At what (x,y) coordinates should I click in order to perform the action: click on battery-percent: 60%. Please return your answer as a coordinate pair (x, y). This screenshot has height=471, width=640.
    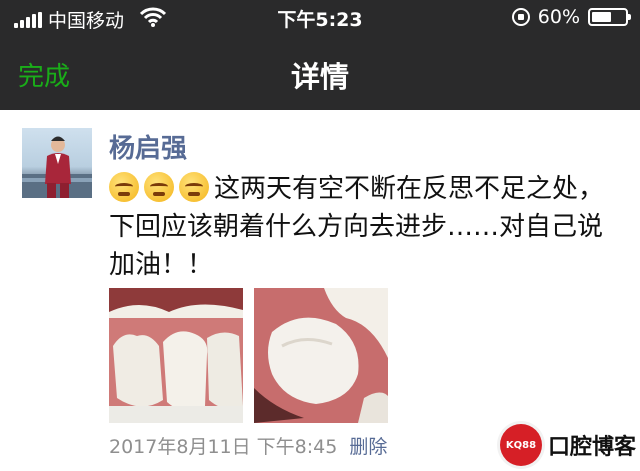
    Looking at the image, I should click on (558, 17).